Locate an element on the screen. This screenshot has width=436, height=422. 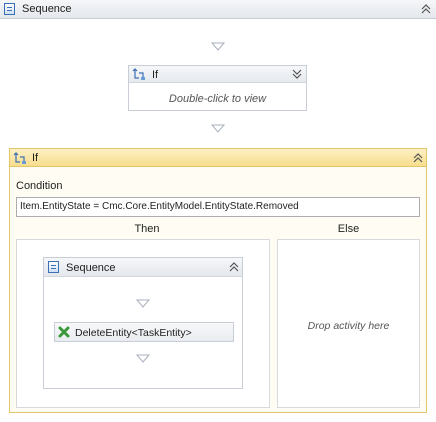
if-collapsed-title: If is located at coordinates (155, 75).